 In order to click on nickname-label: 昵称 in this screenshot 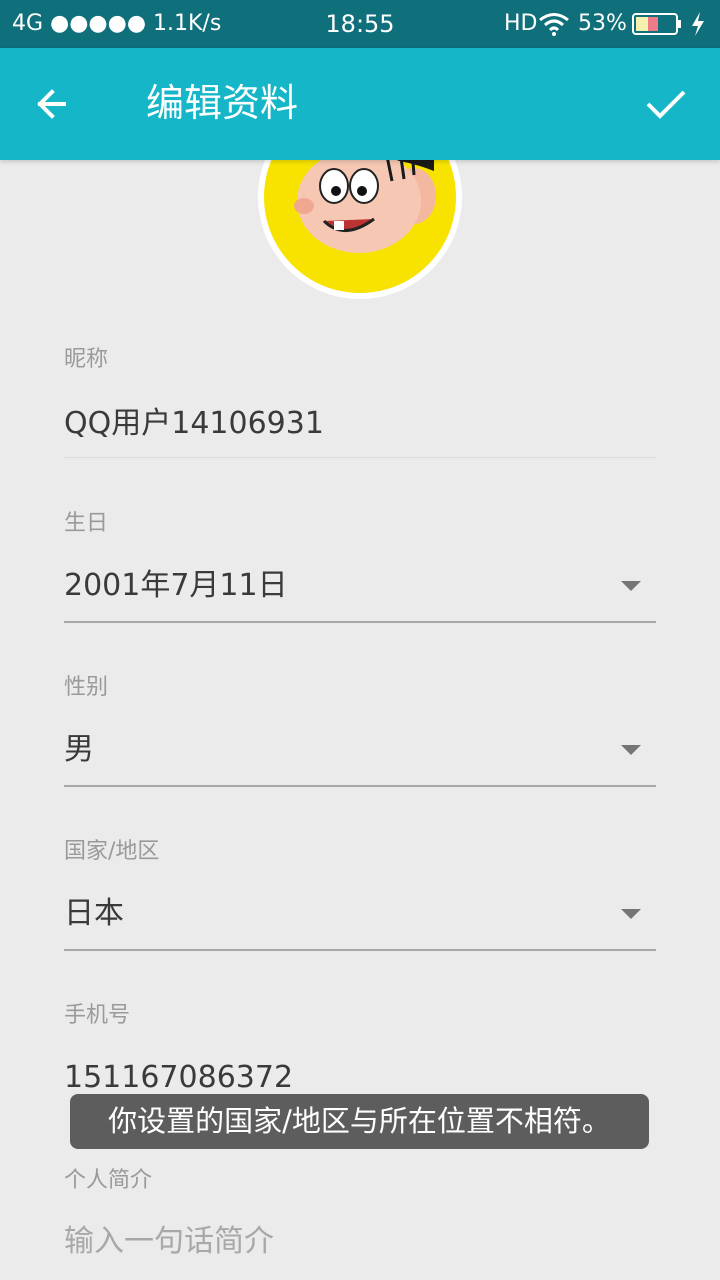, I will do `click(86, 359)`.